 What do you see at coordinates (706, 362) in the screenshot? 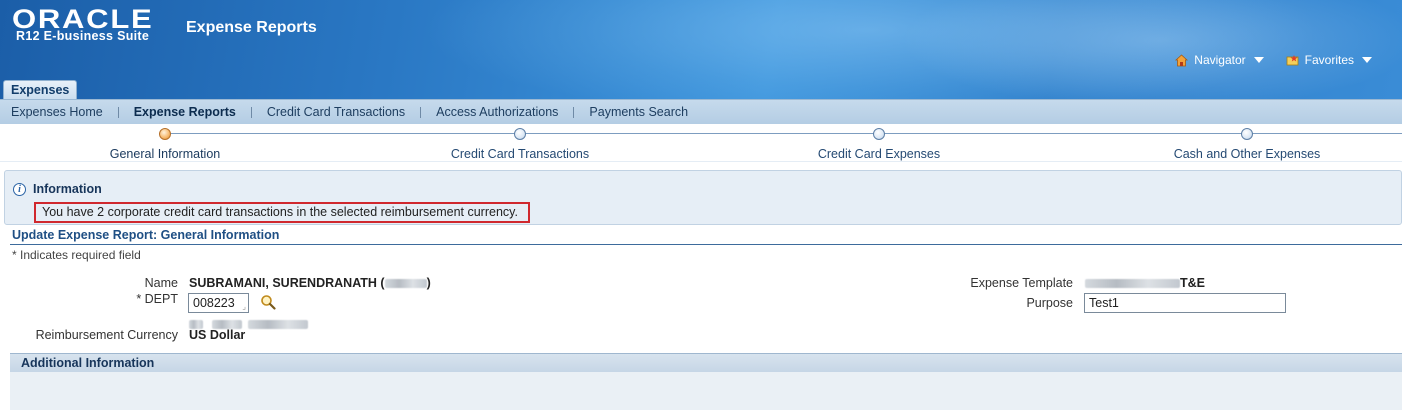
I see `section-header: Additional Information` at bounding box center [706, 362].